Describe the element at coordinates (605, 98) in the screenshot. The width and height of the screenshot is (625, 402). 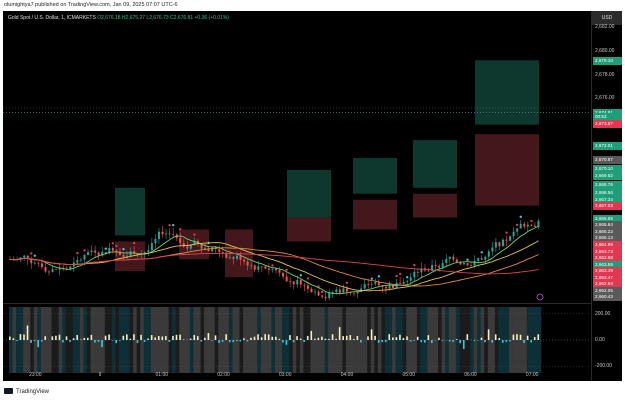
I see `price-tick-label: 2,676.00` at that location.